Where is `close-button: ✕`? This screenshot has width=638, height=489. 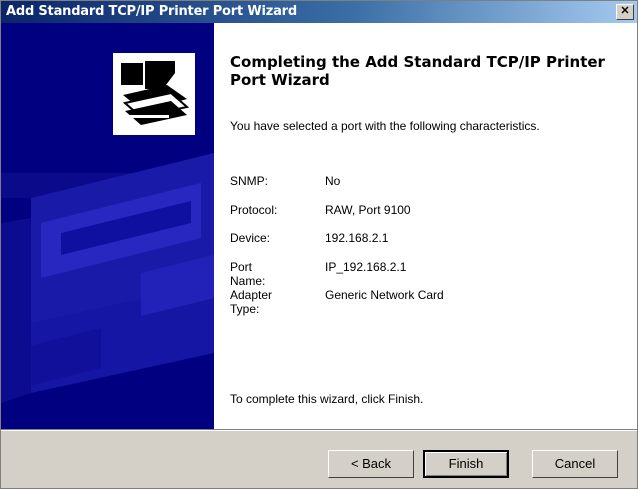
close-button: ✕ is located at coordinates (625, 12).